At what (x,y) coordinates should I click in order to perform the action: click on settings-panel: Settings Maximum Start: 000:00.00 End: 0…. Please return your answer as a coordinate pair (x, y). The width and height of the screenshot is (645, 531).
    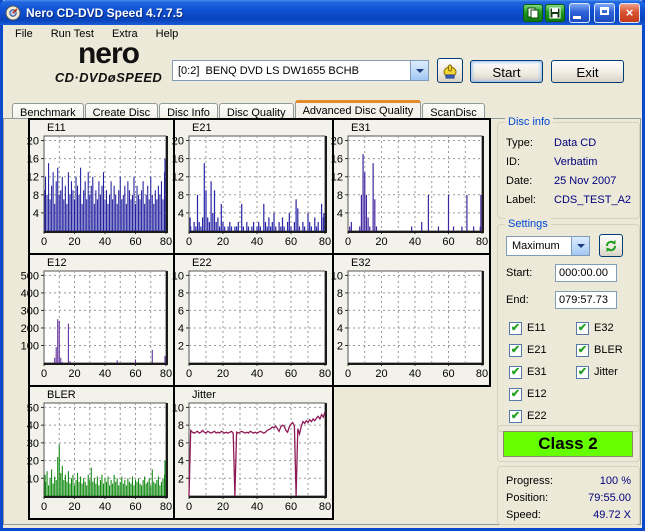
    Looking at the image, I should click on (568, 325).